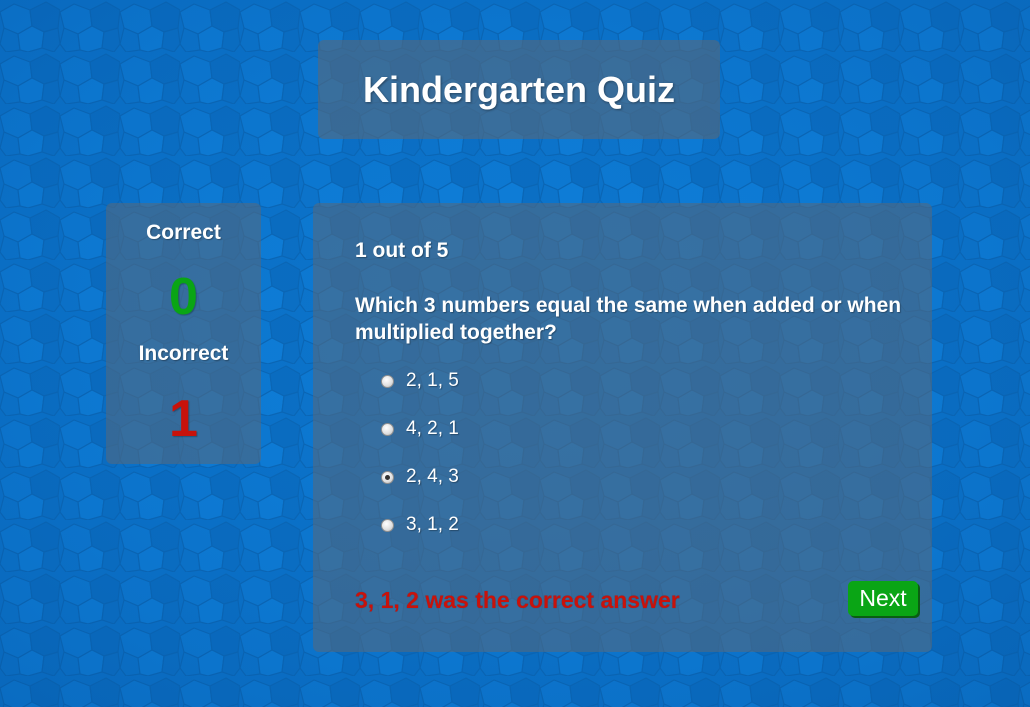 Image resolution: width=1030 pixels, height=707 pixels. Describe the element at coordinates (387, 477) in the screenshot. I see `radio-button-checked-icon` at that location.